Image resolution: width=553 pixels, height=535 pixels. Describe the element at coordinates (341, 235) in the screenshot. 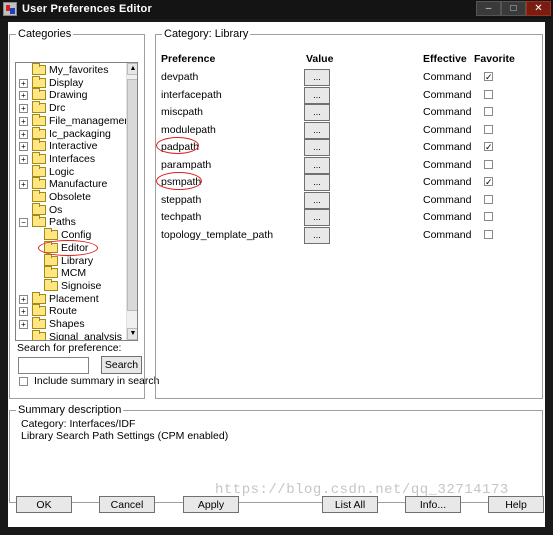

I see `preference-row: topology_template_path... Command` at that location.